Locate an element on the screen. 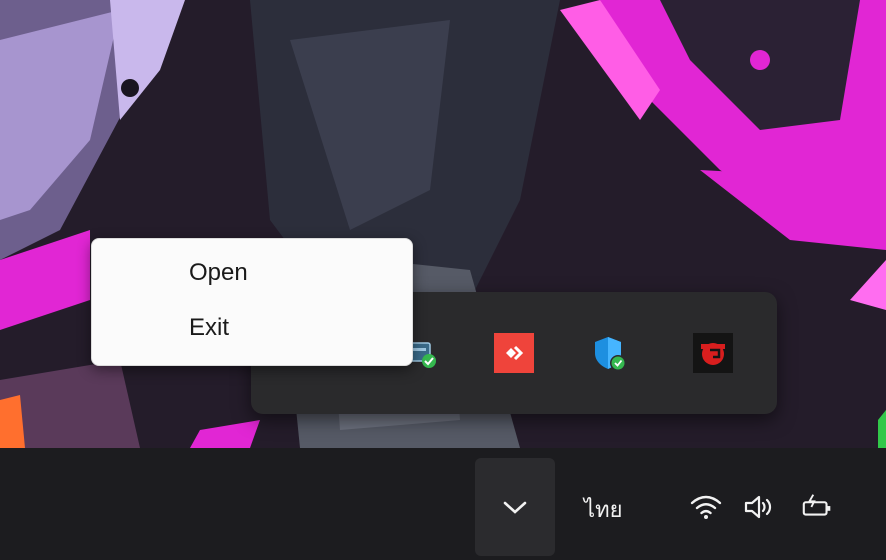 The width and height of the screenshot is (886, 560). menu-item-open-label: Open is located at coordinates (218, 272).